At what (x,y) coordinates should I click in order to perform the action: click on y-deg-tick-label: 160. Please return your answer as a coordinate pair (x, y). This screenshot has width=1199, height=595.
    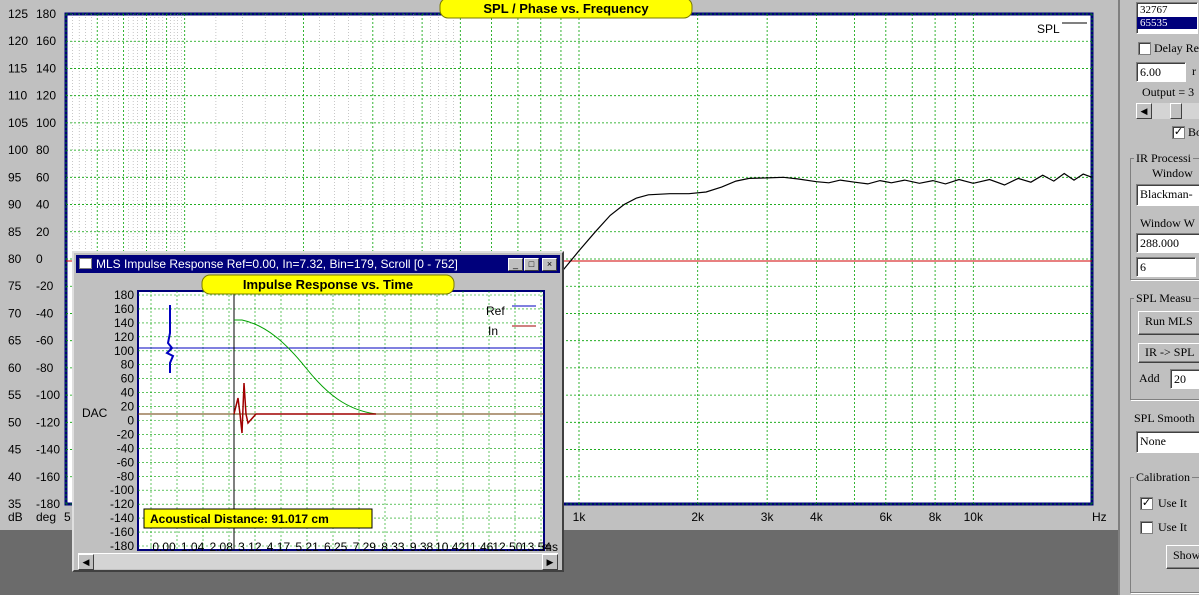
    Looking at the image, I should click on (46, 41).